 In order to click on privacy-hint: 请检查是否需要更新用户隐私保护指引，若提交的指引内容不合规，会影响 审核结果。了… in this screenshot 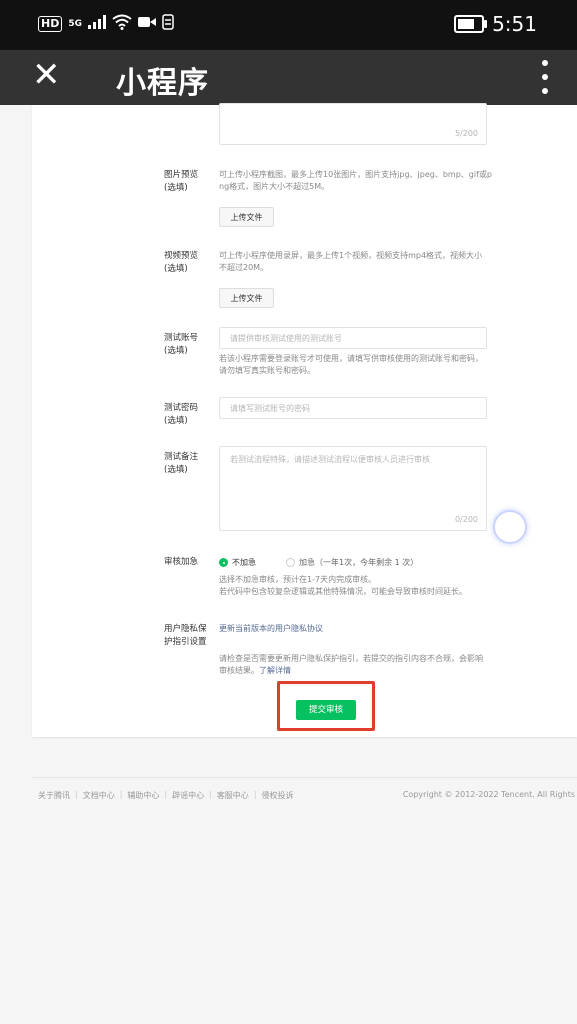, I will do `click(351, 659)`.